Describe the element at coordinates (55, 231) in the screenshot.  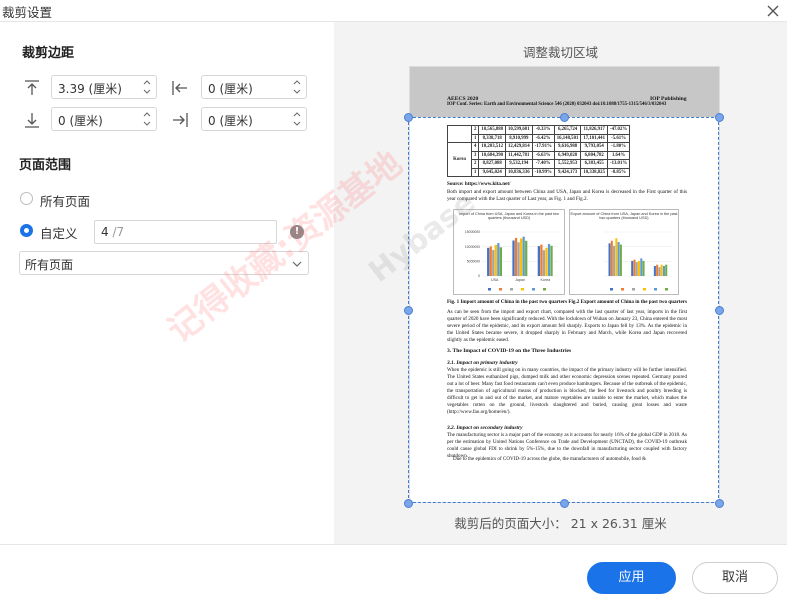
I see `radio-custom: 自定义` at that location.